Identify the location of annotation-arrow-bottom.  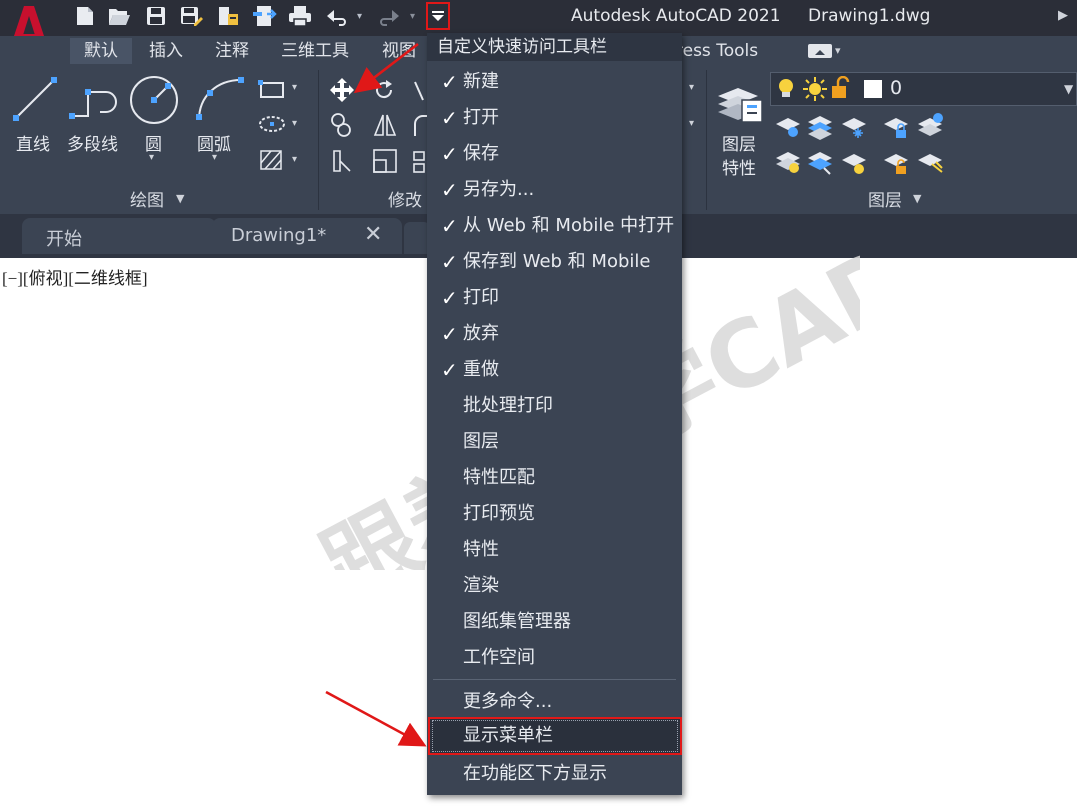
(376, 718).